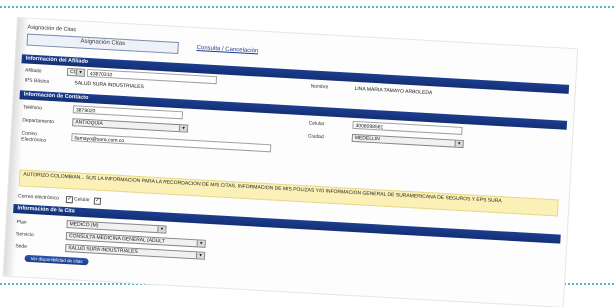  Describe the element at coordinates (116, 239) in the screenshot. I see `service-value: CONSULTA MEDICINA GENERAL (ADULT` at that location.